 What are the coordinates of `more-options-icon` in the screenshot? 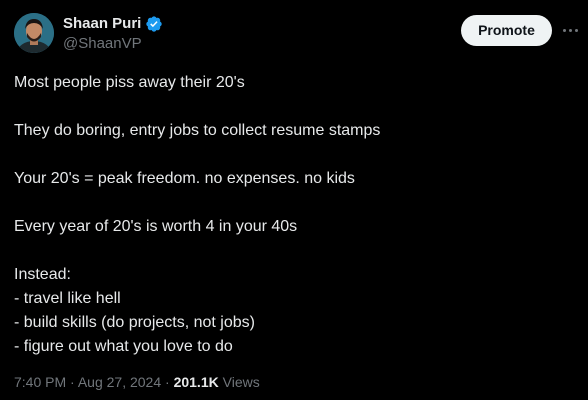 It's located at (570, 30).